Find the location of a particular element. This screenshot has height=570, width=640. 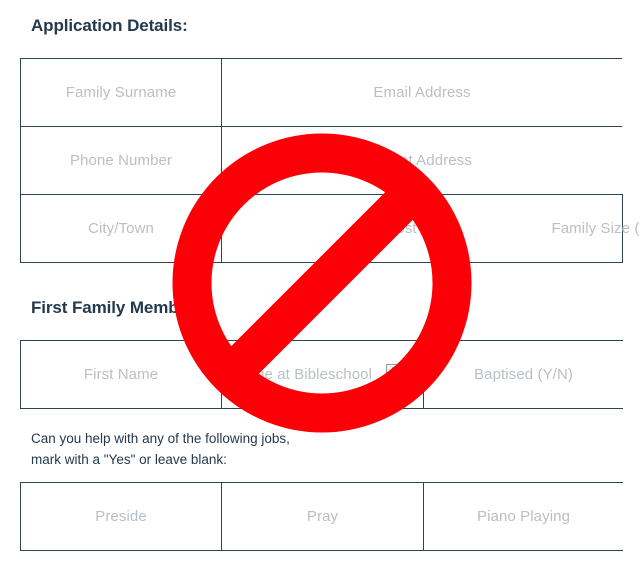

stepper-up-icon is located at coordinates (393, 370).